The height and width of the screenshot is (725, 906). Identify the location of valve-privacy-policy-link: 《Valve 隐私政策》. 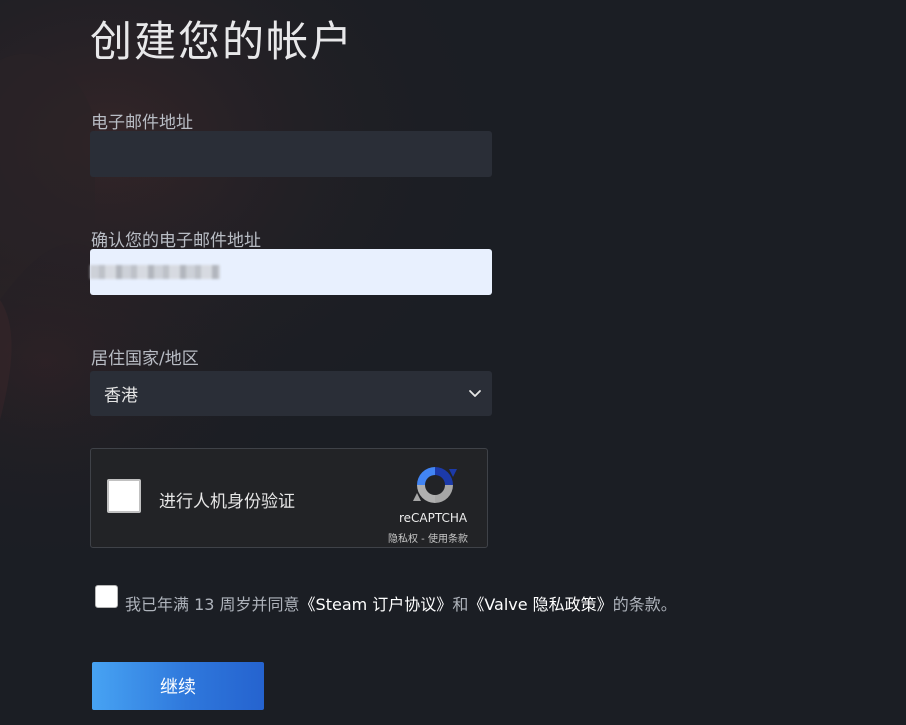
(540, 604).